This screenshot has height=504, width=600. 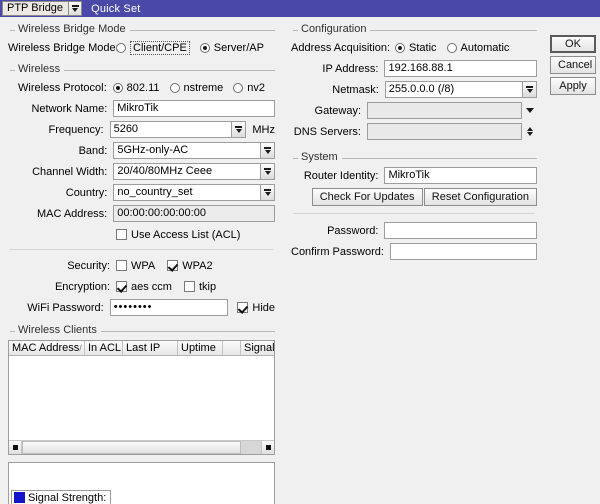 What do you see at coordinates (189, 286) in the screenshot?
I see `encryption-tkip-indicator` at bounding box center [189, 286].